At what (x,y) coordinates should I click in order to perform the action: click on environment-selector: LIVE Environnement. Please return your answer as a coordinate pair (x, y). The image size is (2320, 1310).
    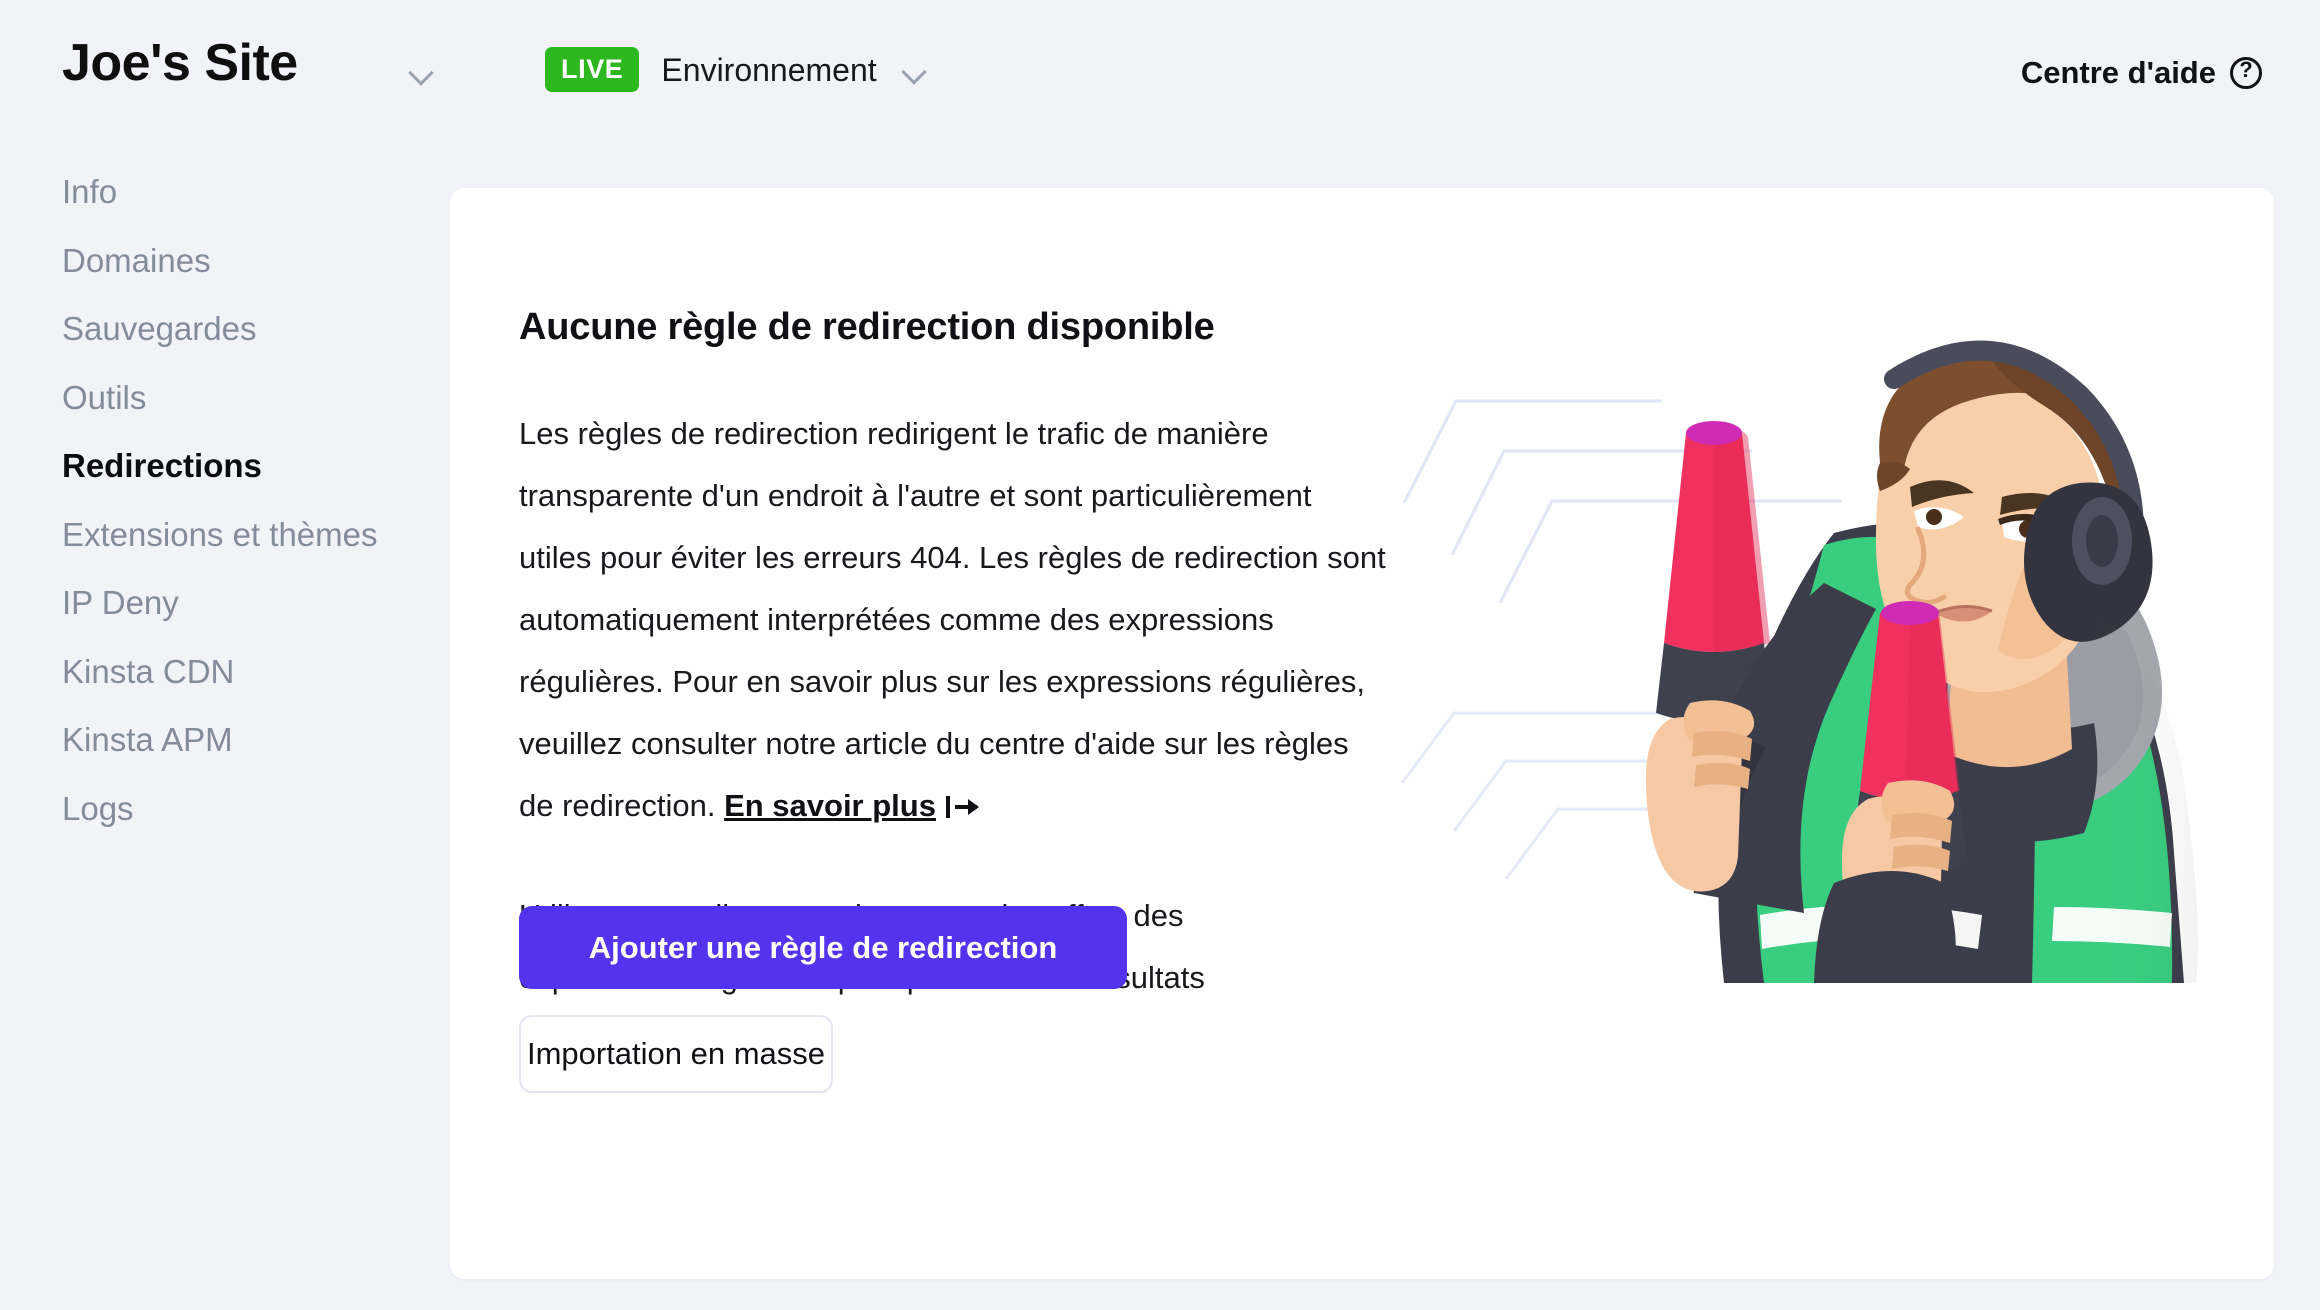
    Looking at the image, I should click on (735, 69).